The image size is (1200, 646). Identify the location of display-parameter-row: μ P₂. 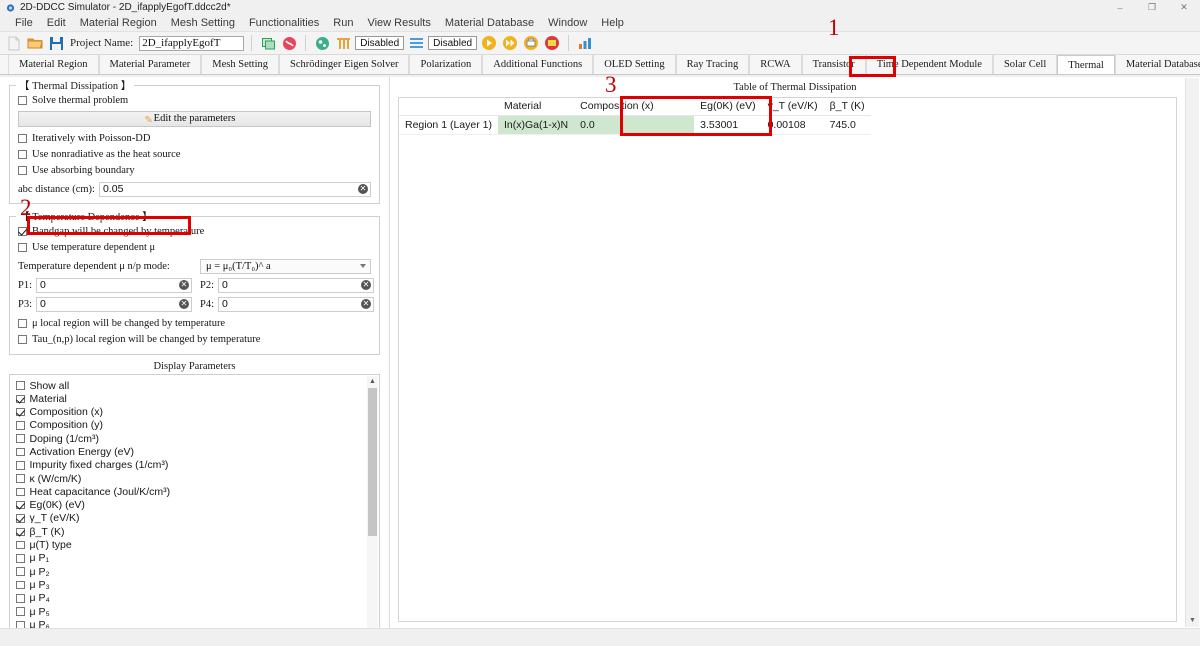
(197, 571).